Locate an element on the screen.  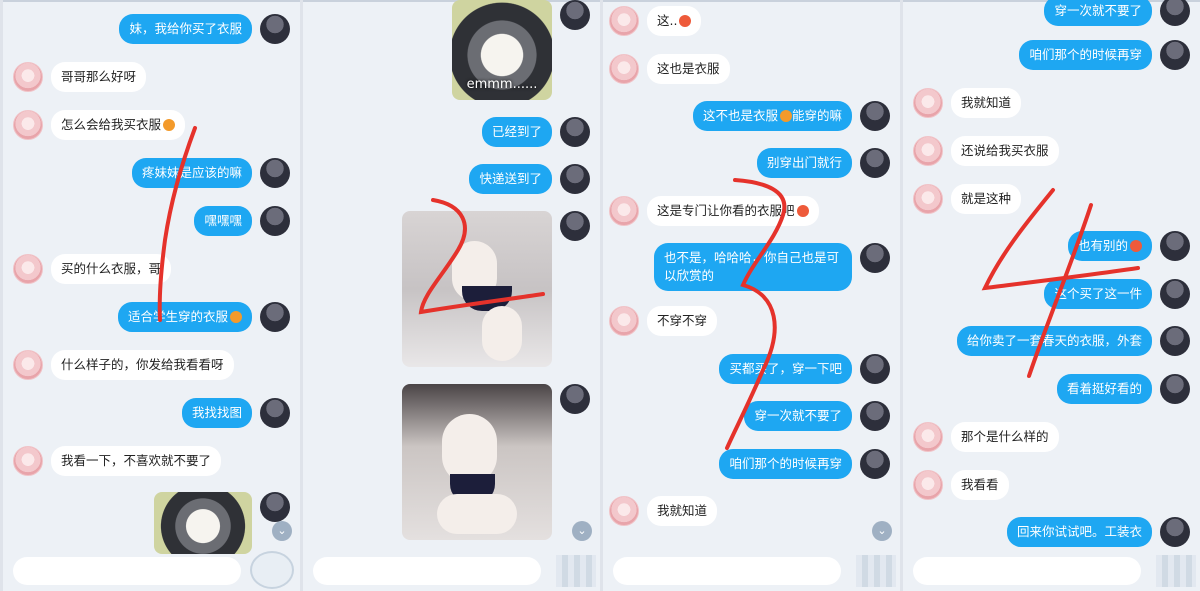
message-bubble: 也有别的 is located at coordinates (1109, 246).